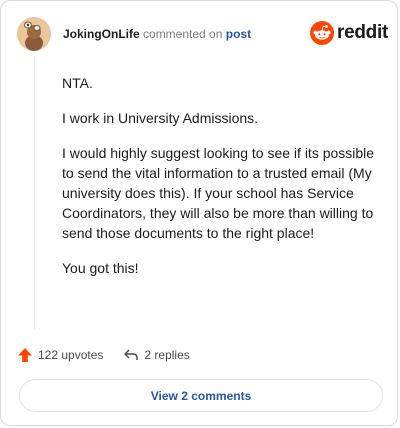 This screenshot has width=400, height=428. Describe the element at coordinates (77, 83) in the screenshot. I see `comment-paragraph: NTA.` at that location.